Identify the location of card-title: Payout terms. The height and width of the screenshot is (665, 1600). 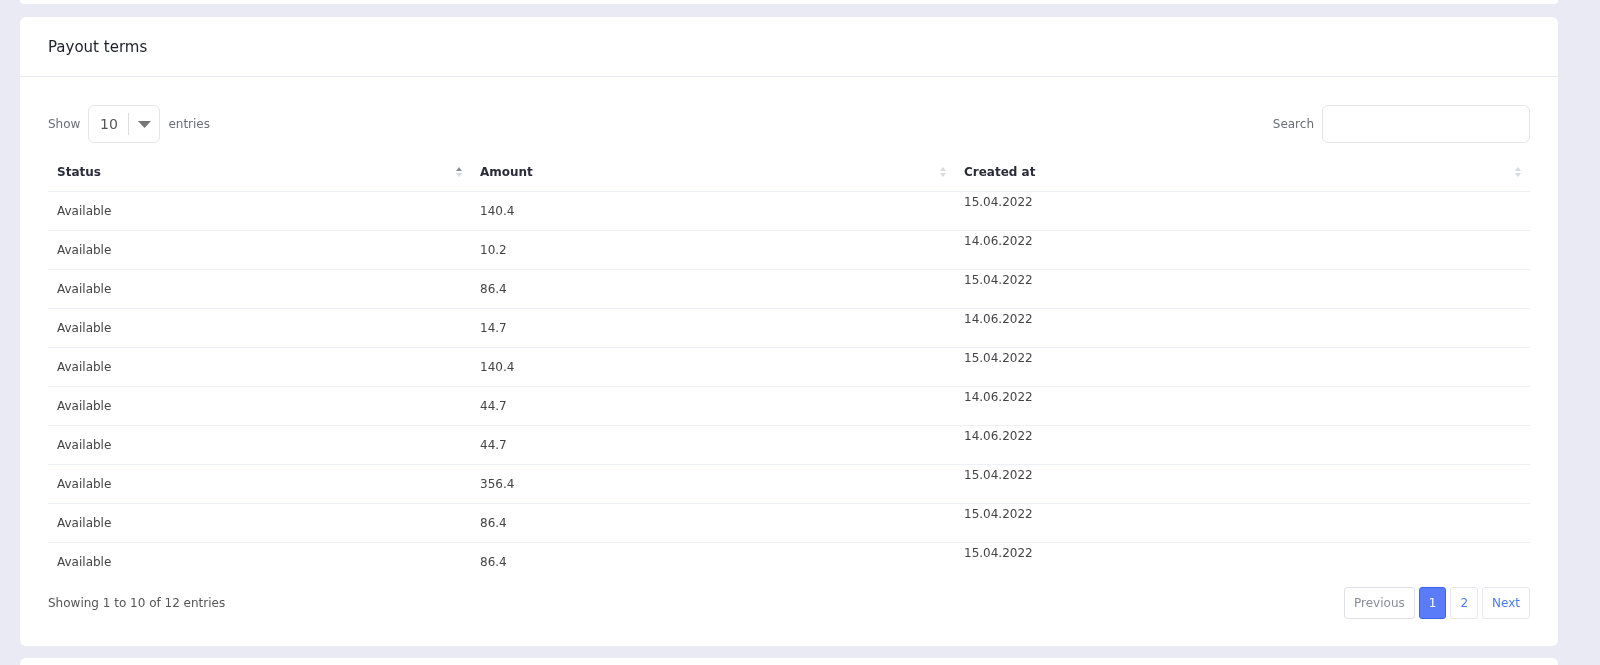
(98, 46).